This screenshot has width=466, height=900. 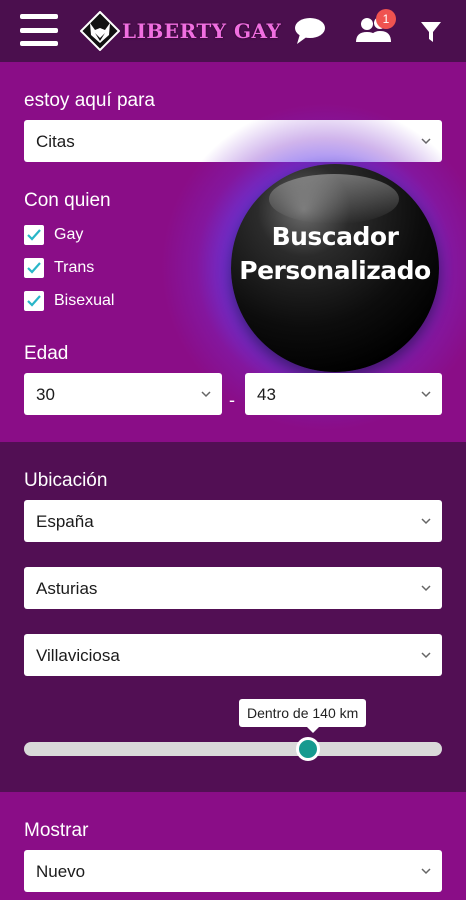 What do you see at coordinates (334, 199) in the screenshot?
I see `promo-shine` at bounding box center [334, 199].